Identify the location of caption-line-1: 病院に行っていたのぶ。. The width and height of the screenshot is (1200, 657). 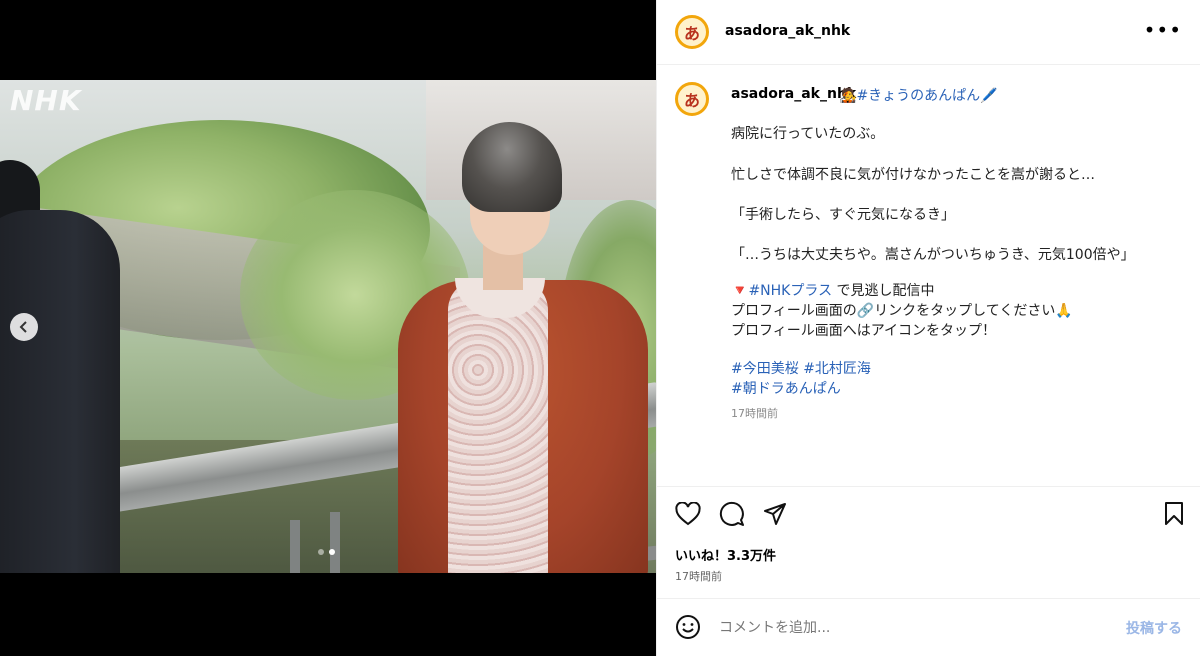
(808, 134).